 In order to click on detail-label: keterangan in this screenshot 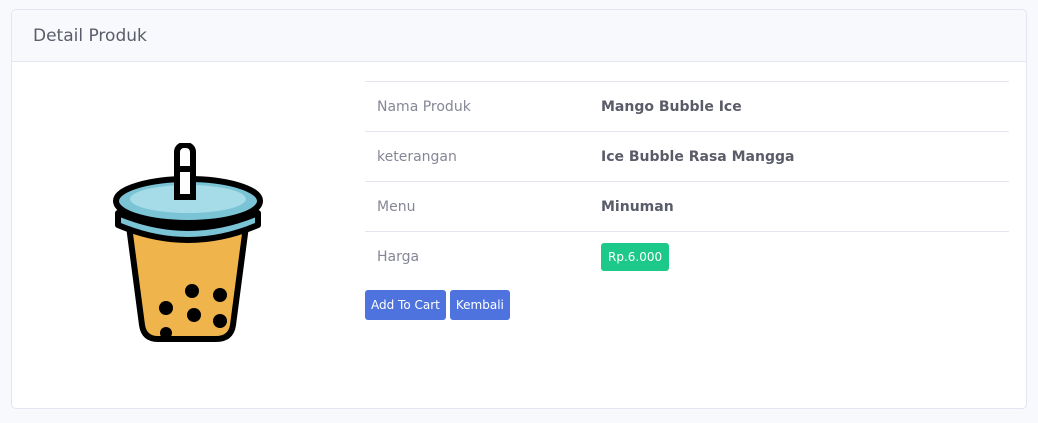, I will do `click(417, 156)`.